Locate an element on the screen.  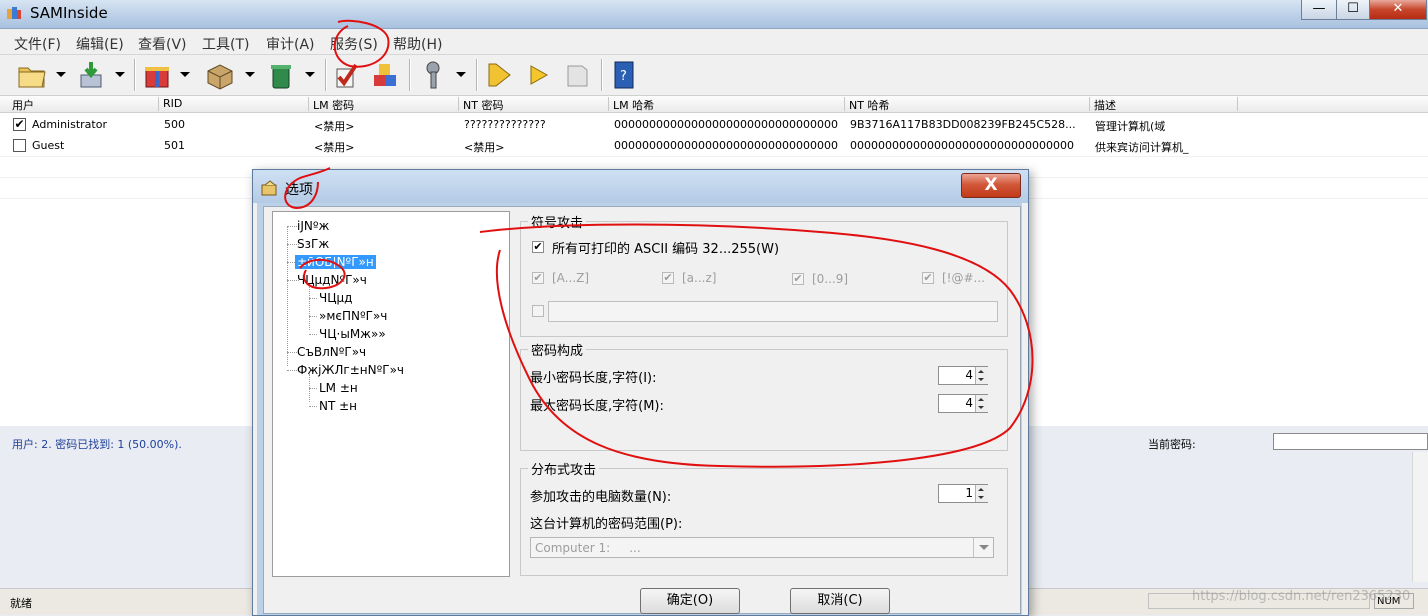
cell-nt-hash: 00000000000000000000000000000000 is located at coordinates (962, 145).